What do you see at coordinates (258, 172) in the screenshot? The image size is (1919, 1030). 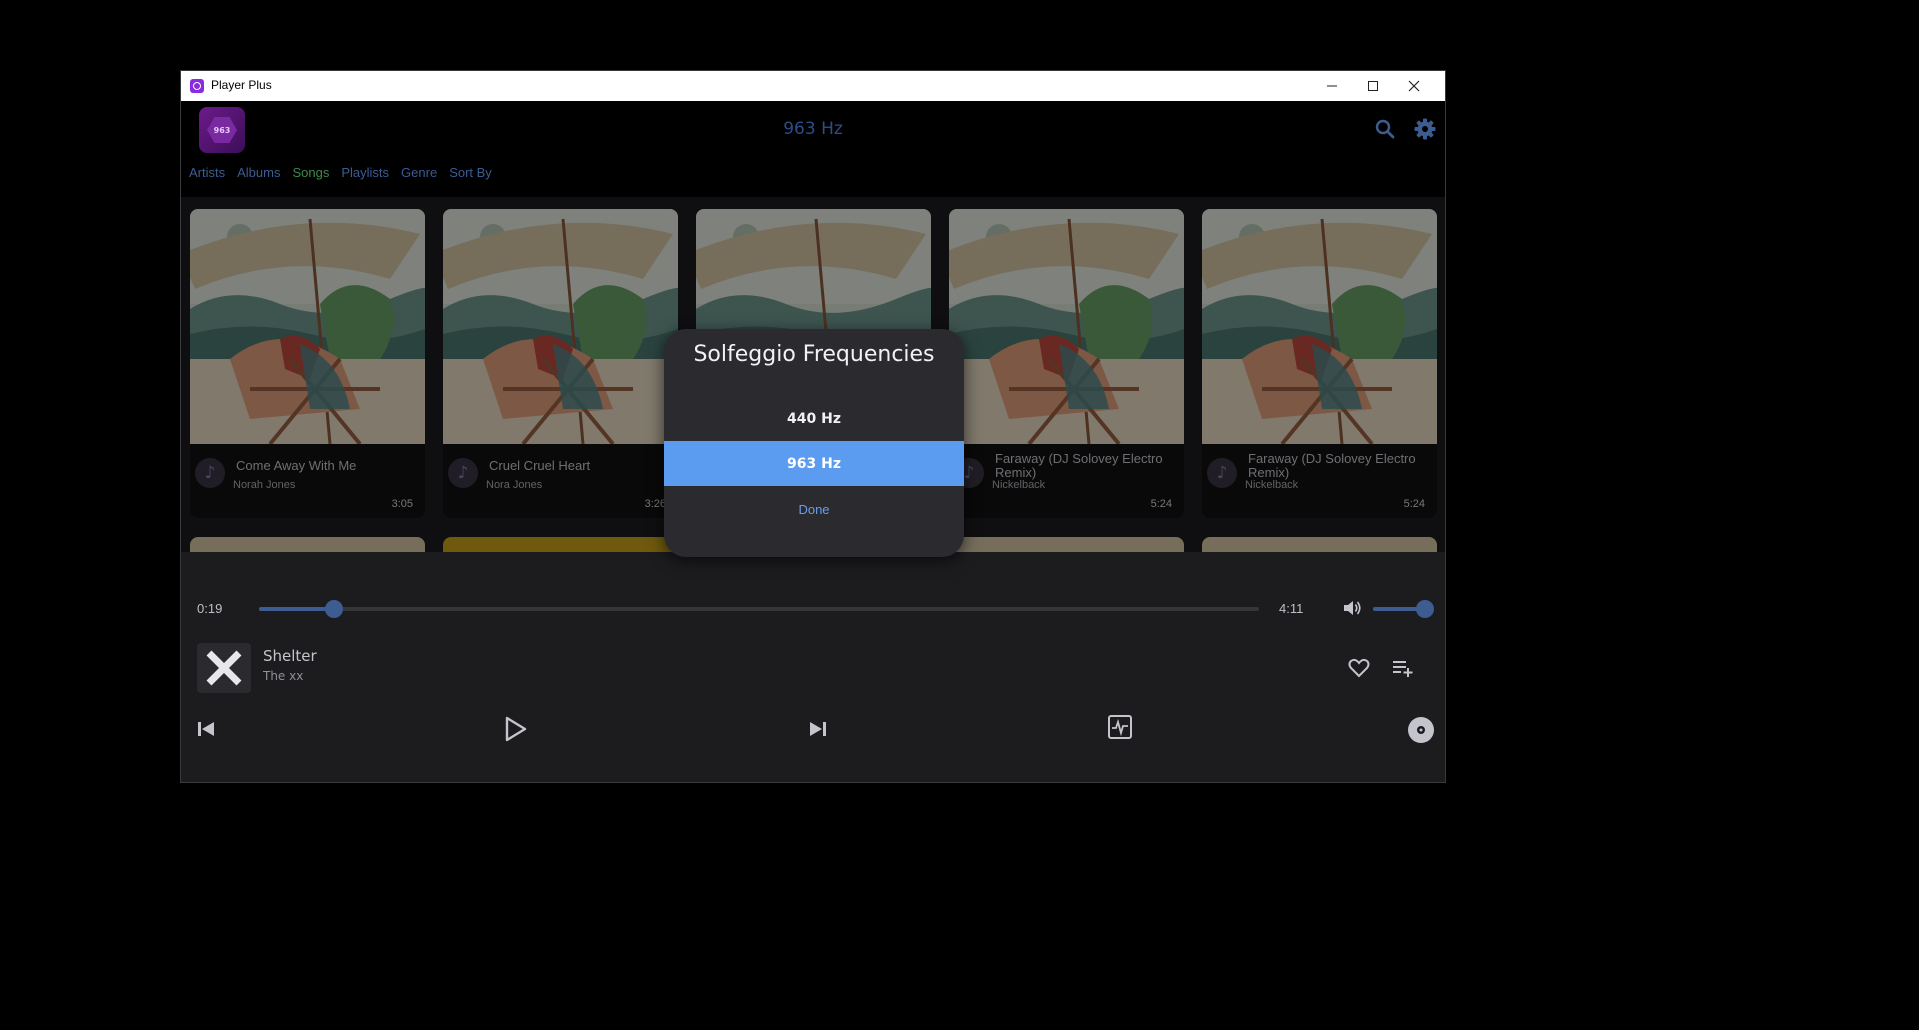 I see `nav-albums: Albums` at bounding box center [258, 172].